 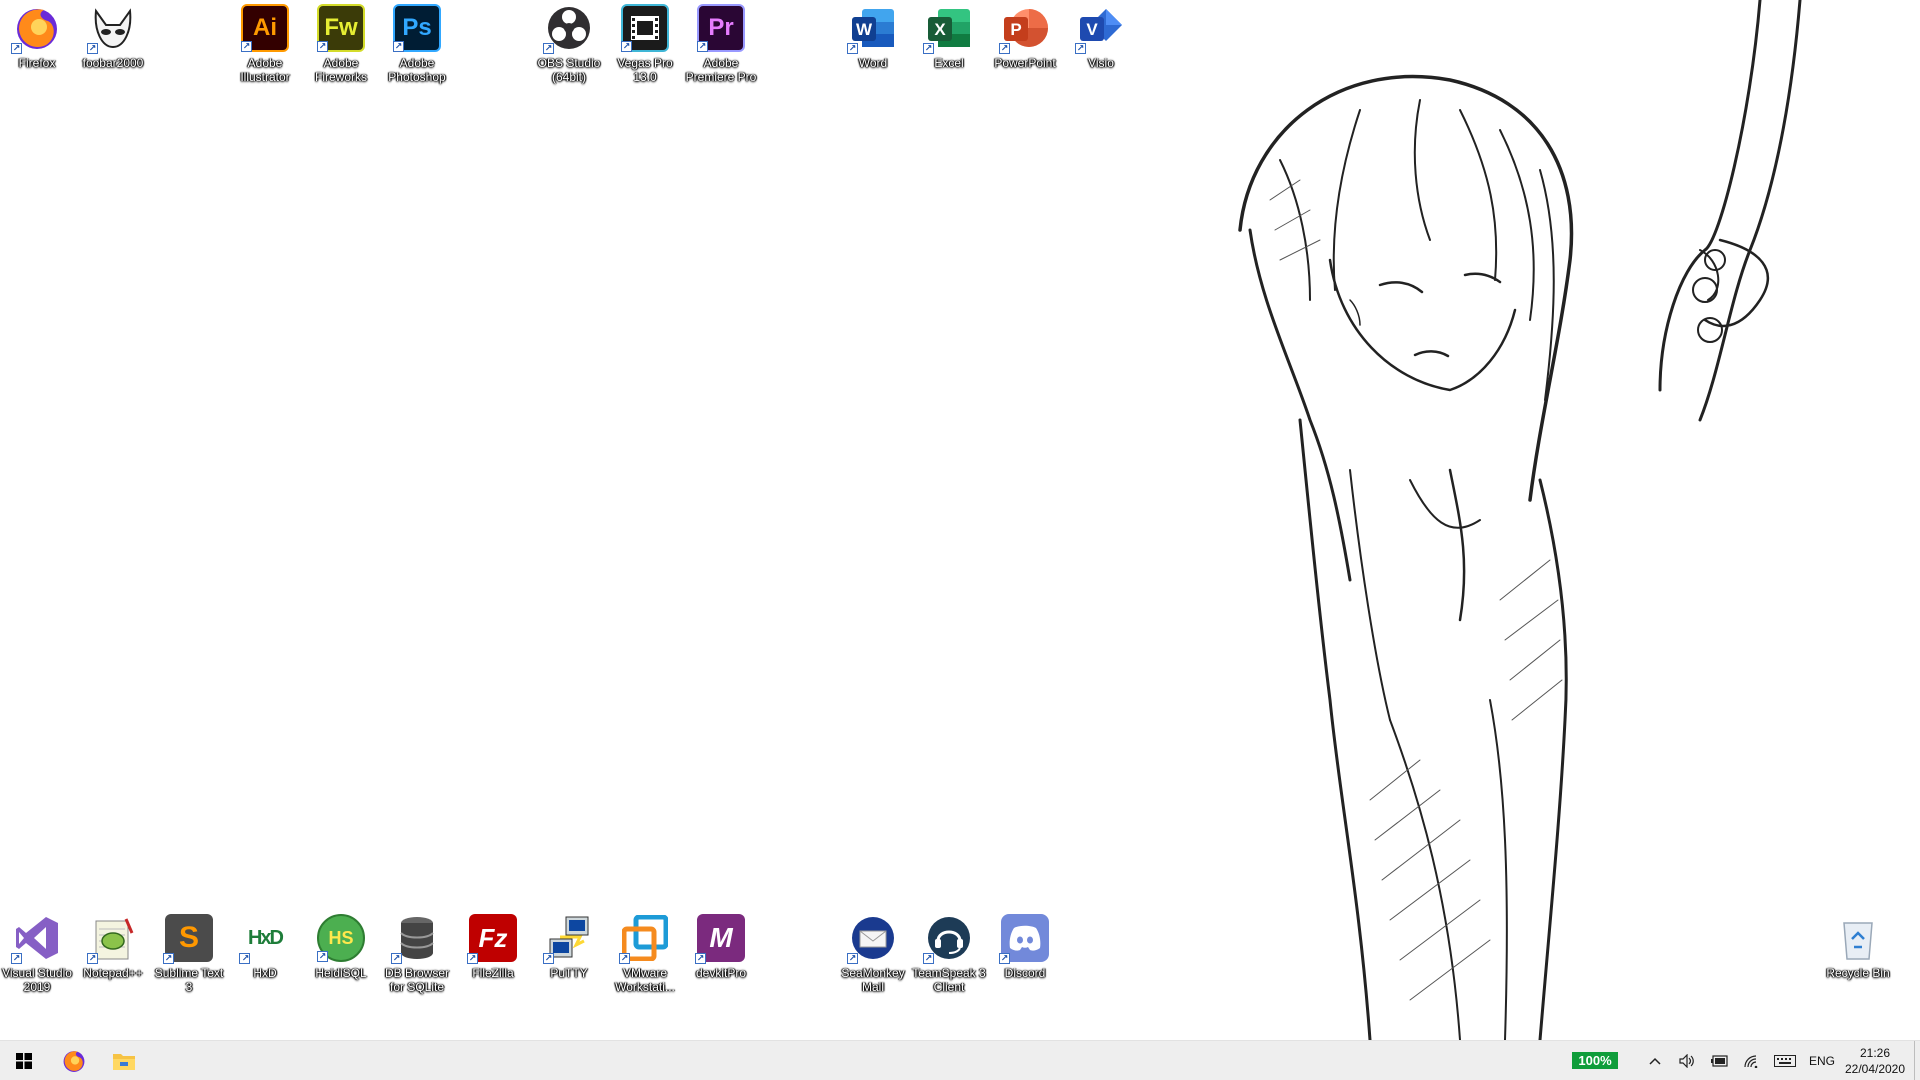 What do you see at coordinates (1015, 29) in the screenshot?
I see `powerpoint-glyph: P` at bounding box center [1015, 29].